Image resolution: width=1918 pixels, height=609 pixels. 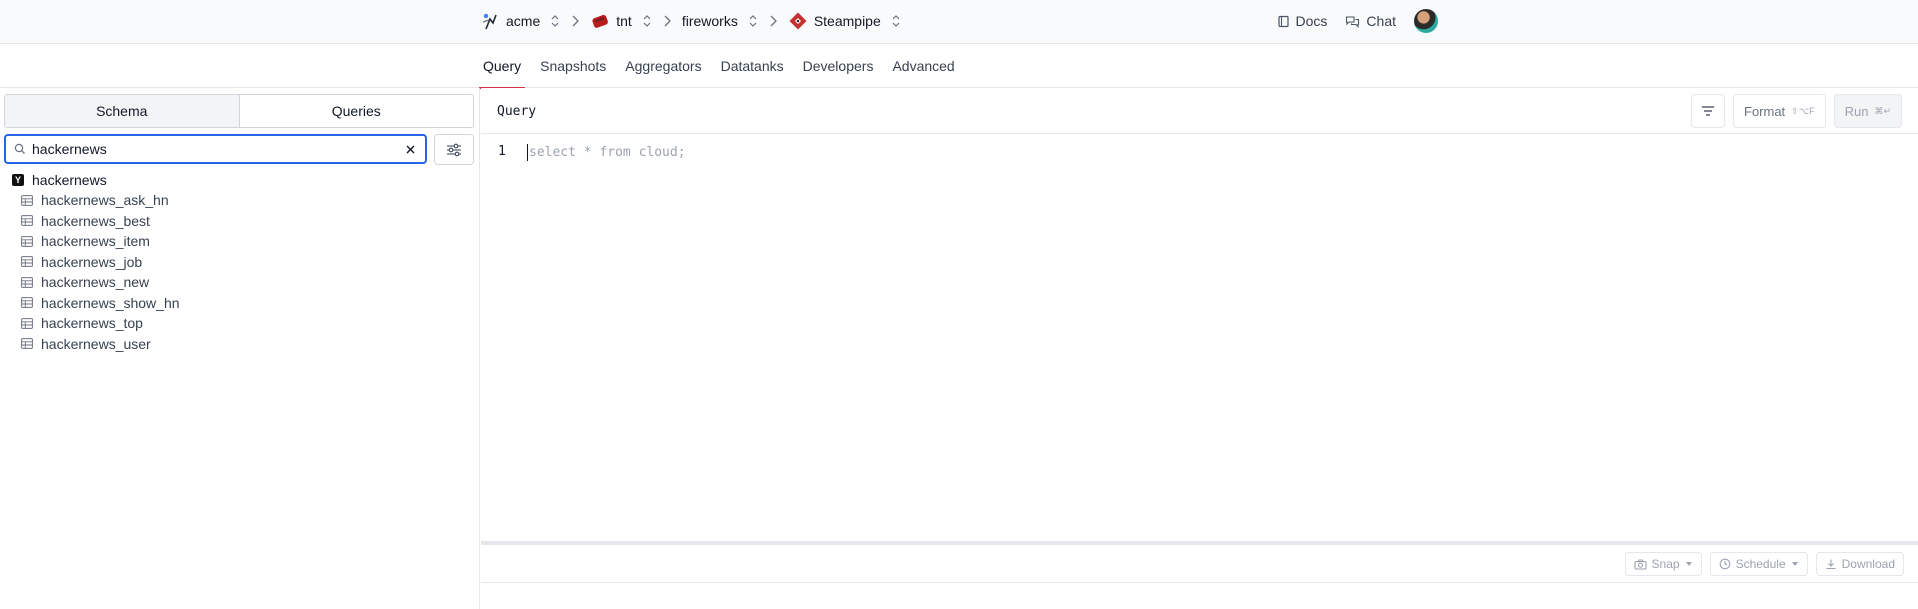 I want to click on filter-settings-button, so click(x=454, y=149).